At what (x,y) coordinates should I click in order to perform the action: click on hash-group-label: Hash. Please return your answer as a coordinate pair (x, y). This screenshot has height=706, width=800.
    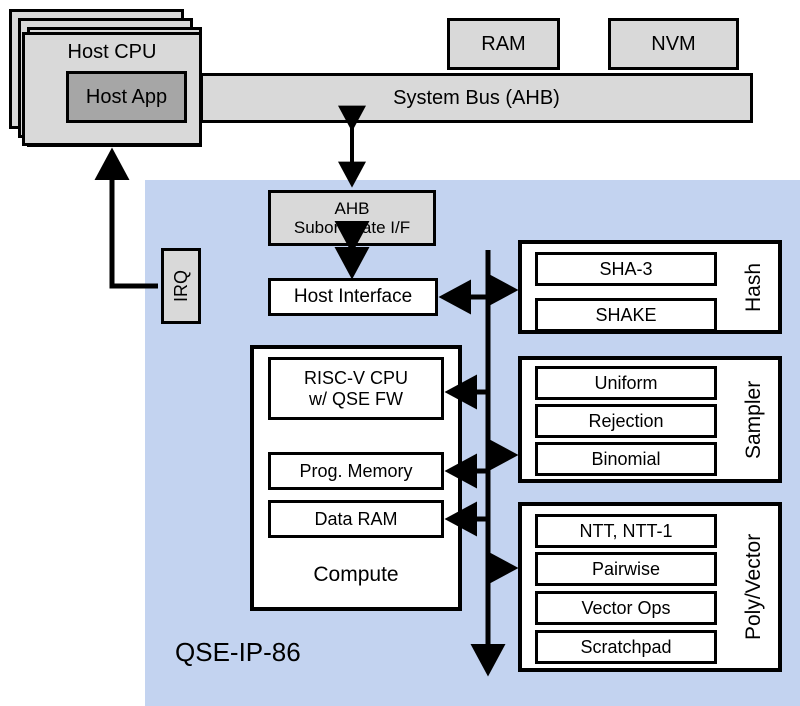
    Looking at the image, I should click on (753, 287).